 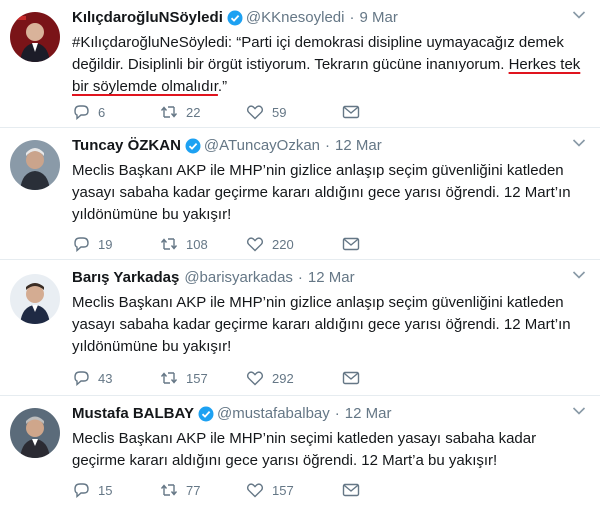 What do you see at coordinates (105, 490) in the screenshot?
I see `reply-count: 15` at bounding box center [105, 490].